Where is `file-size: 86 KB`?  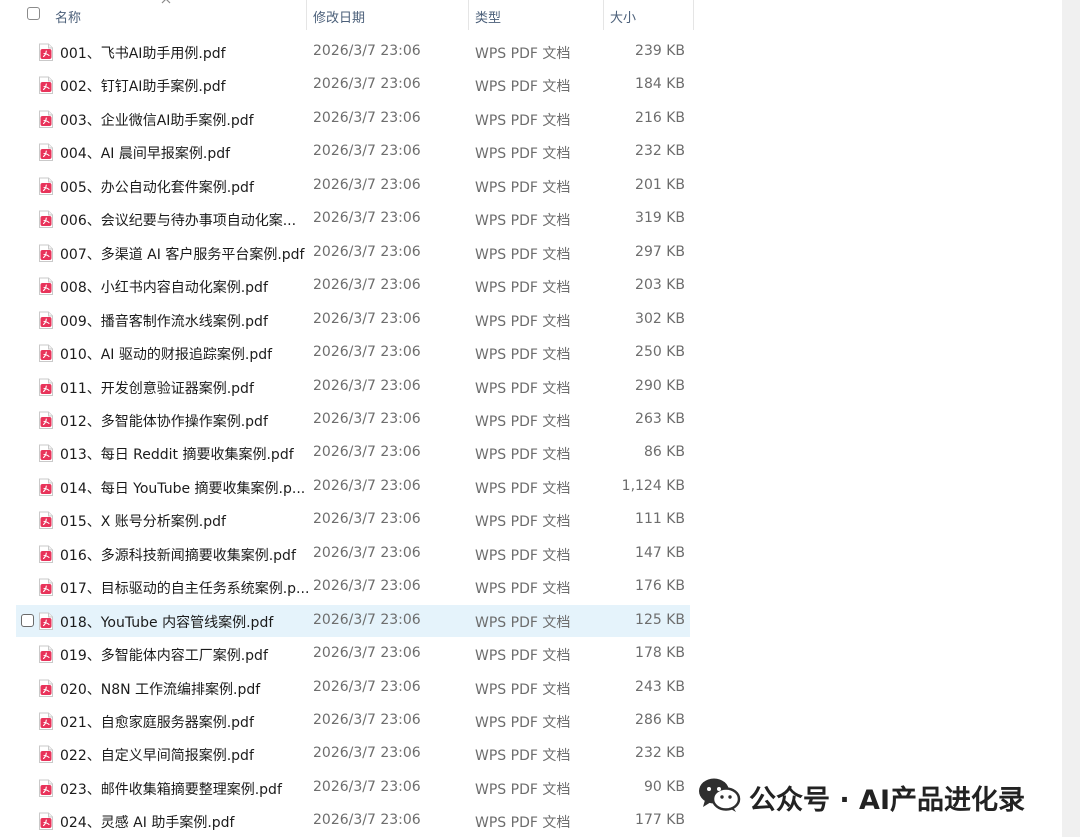 file-size: 86 KB is located at coordinates (664, 452).